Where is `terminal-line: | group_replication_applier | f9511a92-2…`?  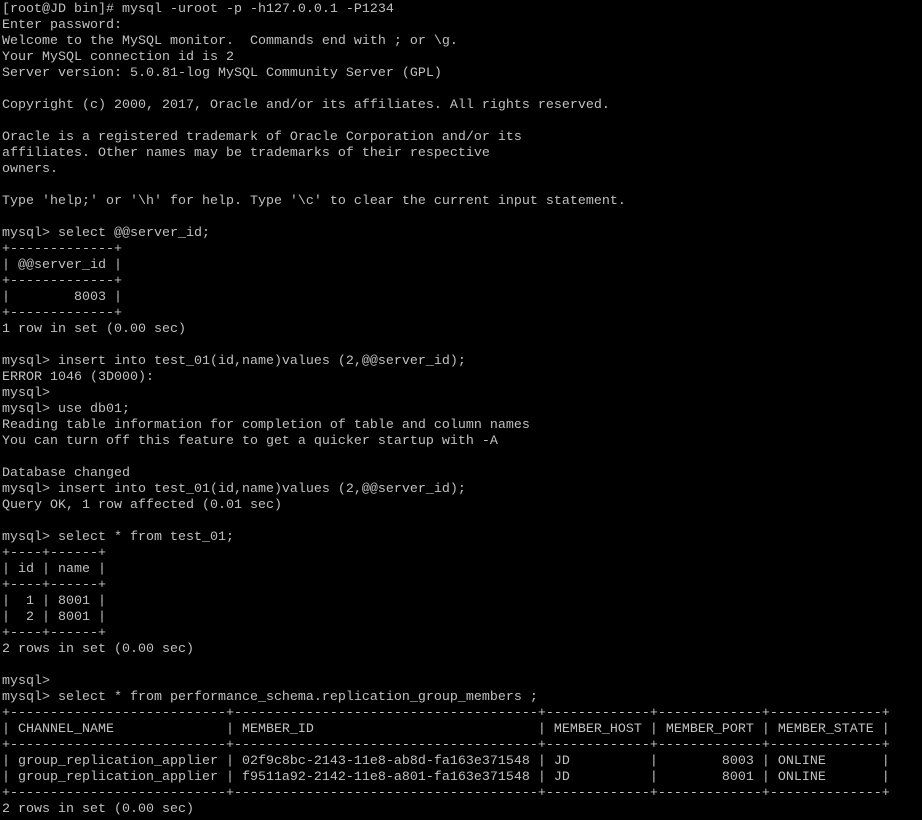 terminal-line: | group_replication_applier | f9511a92-2… is located at coordinates (446, 777).